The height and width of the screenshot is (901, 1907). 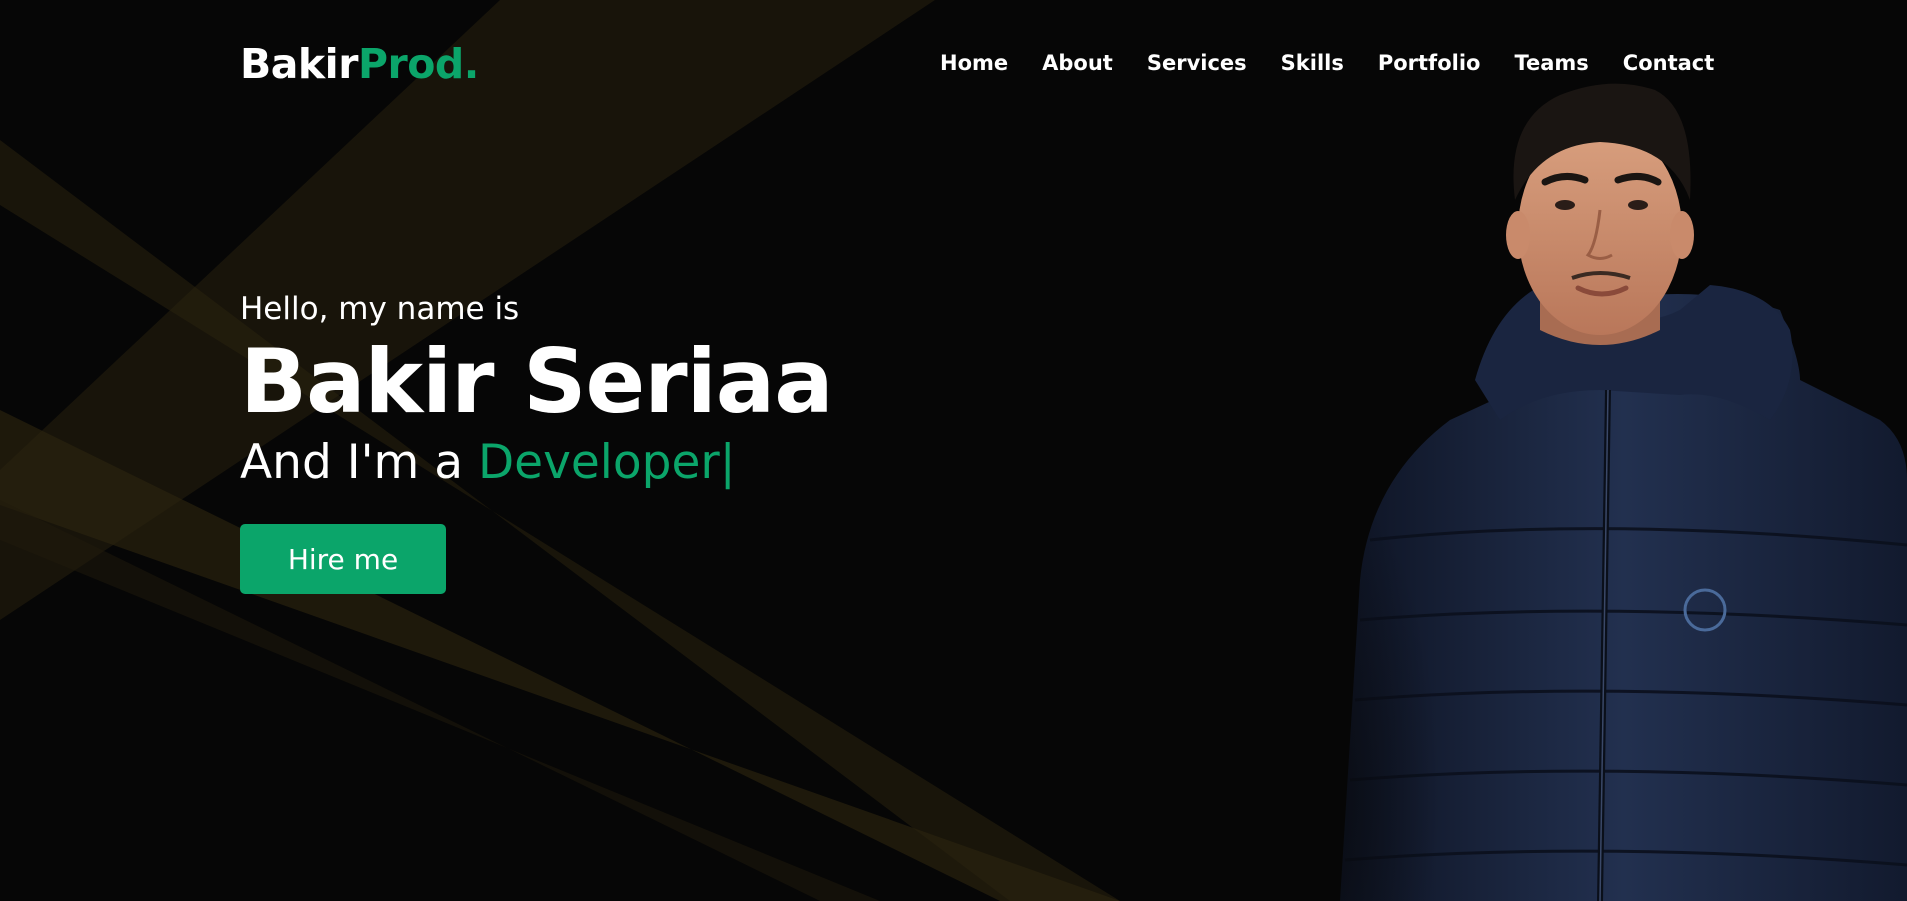 I want to click on hero-name: Bakir Seriaa, so click(x=537, y=381).